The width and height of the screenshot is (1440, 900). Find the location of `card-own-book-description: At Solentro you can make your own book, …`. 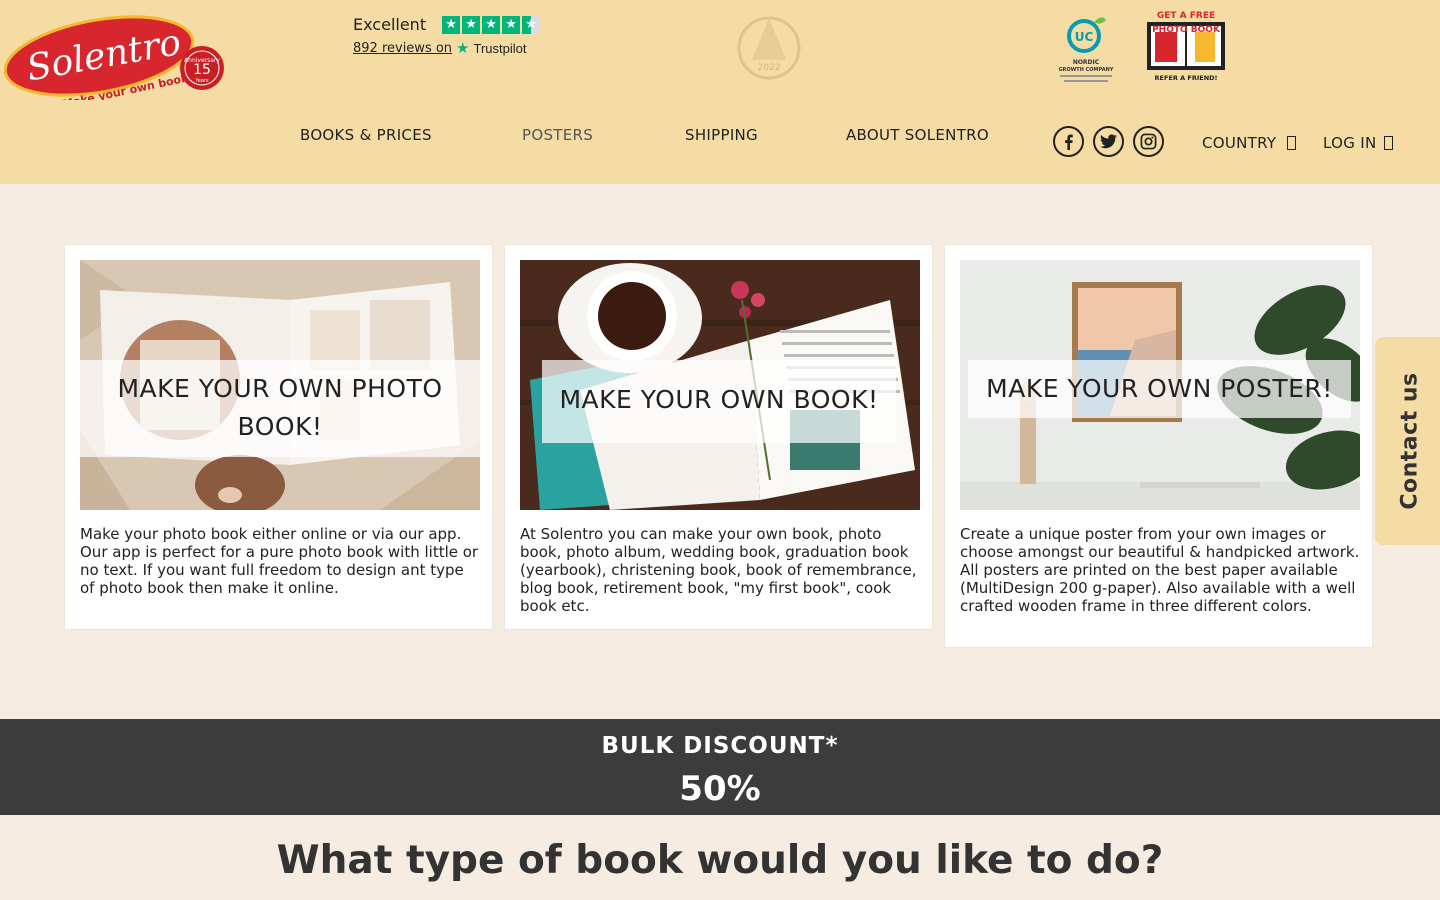

card-own-book-description: At Solentro you can make your own book, … is located at coordinates (718, 570).